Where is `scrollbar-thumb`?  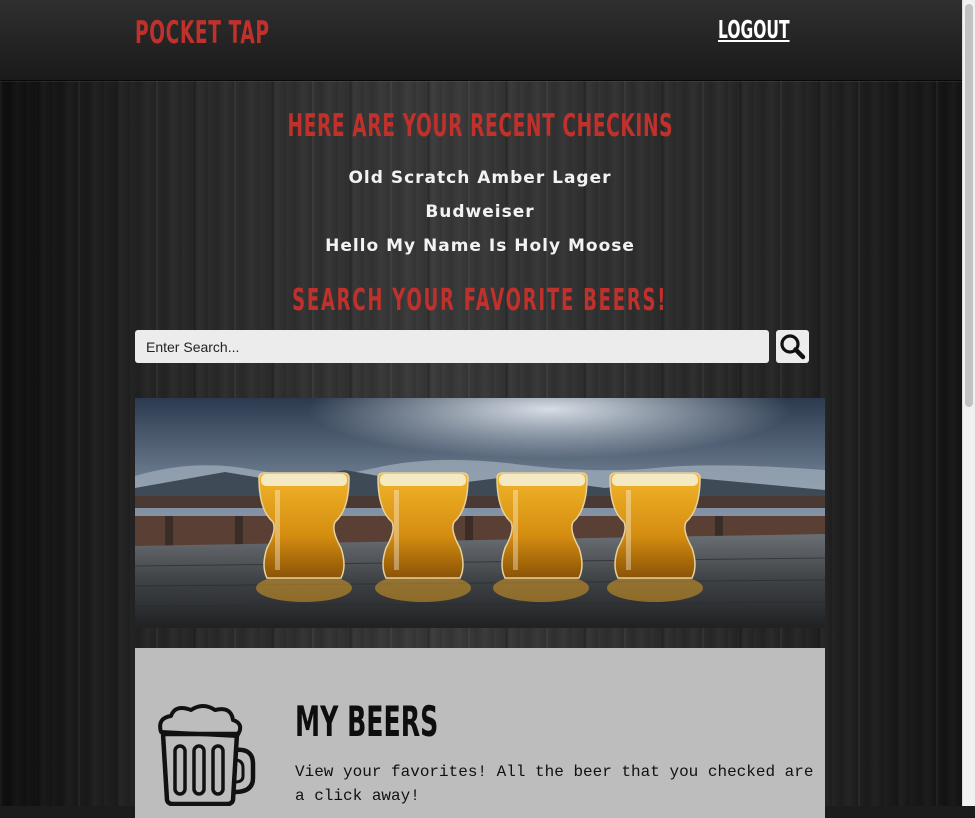
scrollbar-thumb is located at coordinates (969, 205).